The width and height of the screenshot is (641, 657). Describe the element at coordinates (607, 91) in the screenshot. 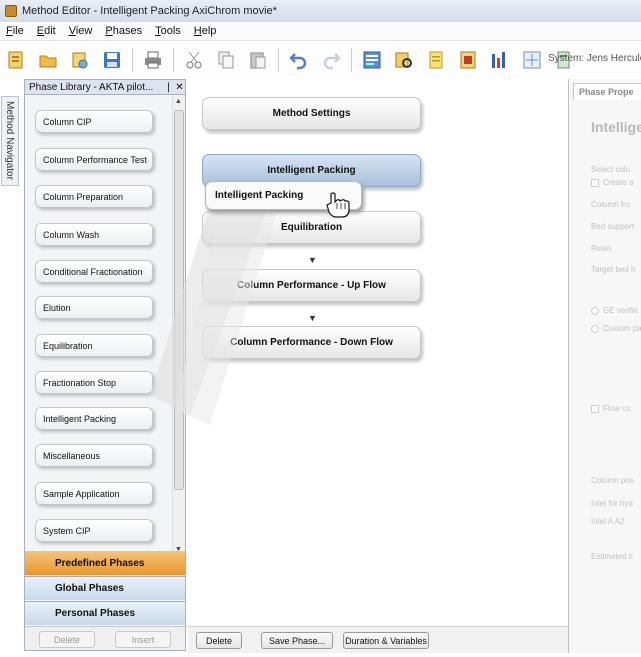

I see `phase-properties-tab: Phase Prope` at that location.